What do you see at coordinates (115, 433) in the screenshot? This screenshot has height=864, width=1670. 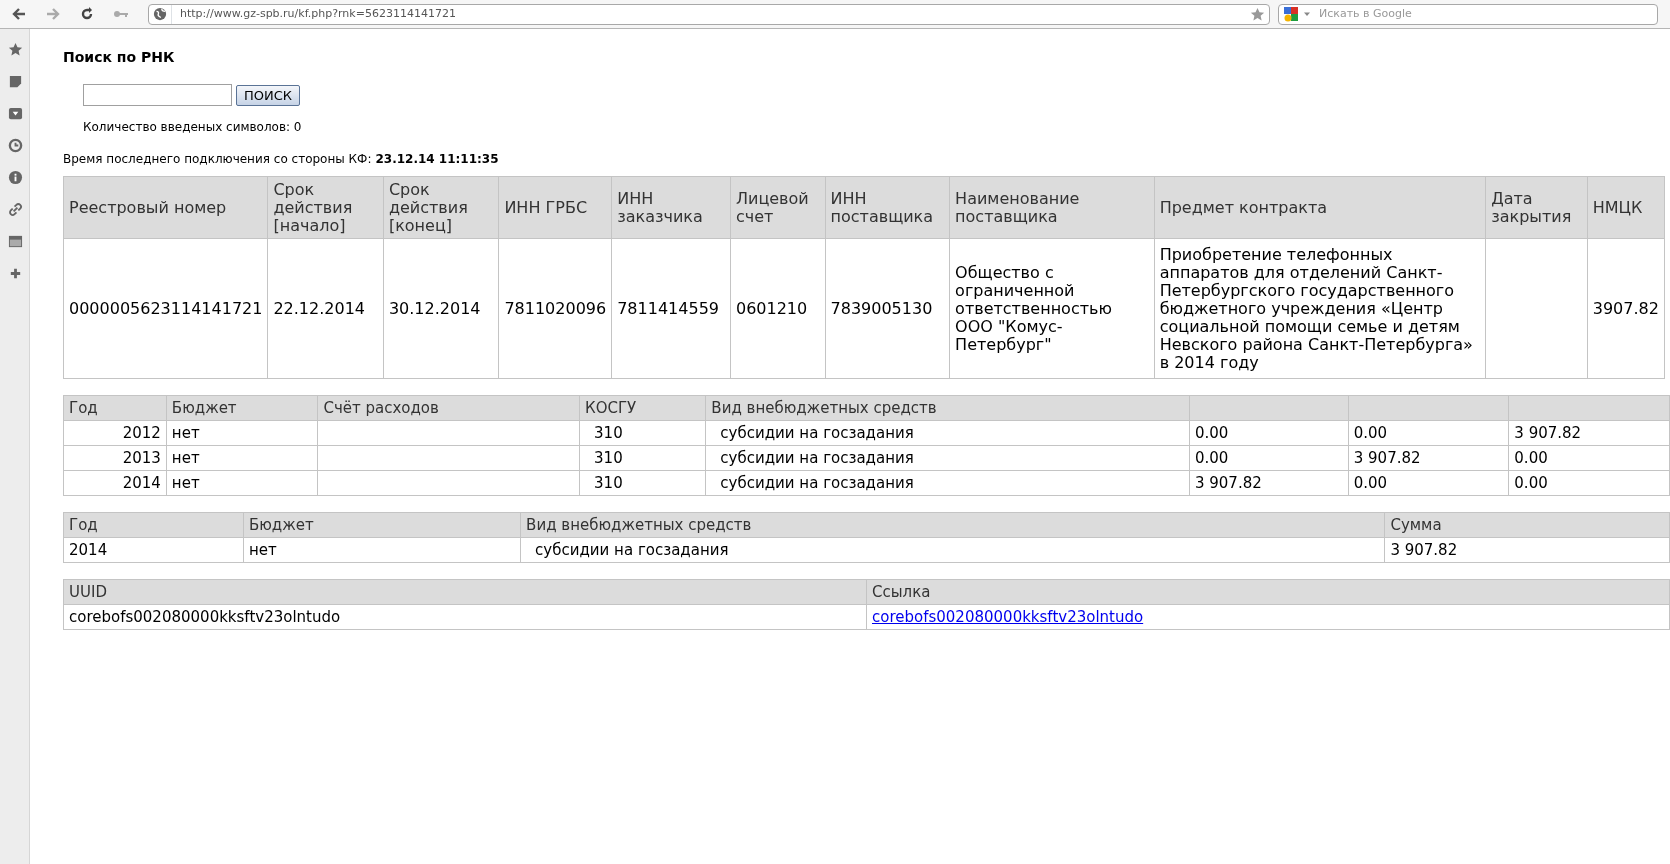 I see `table-cell: 2012` at bounding box center [115, 433].